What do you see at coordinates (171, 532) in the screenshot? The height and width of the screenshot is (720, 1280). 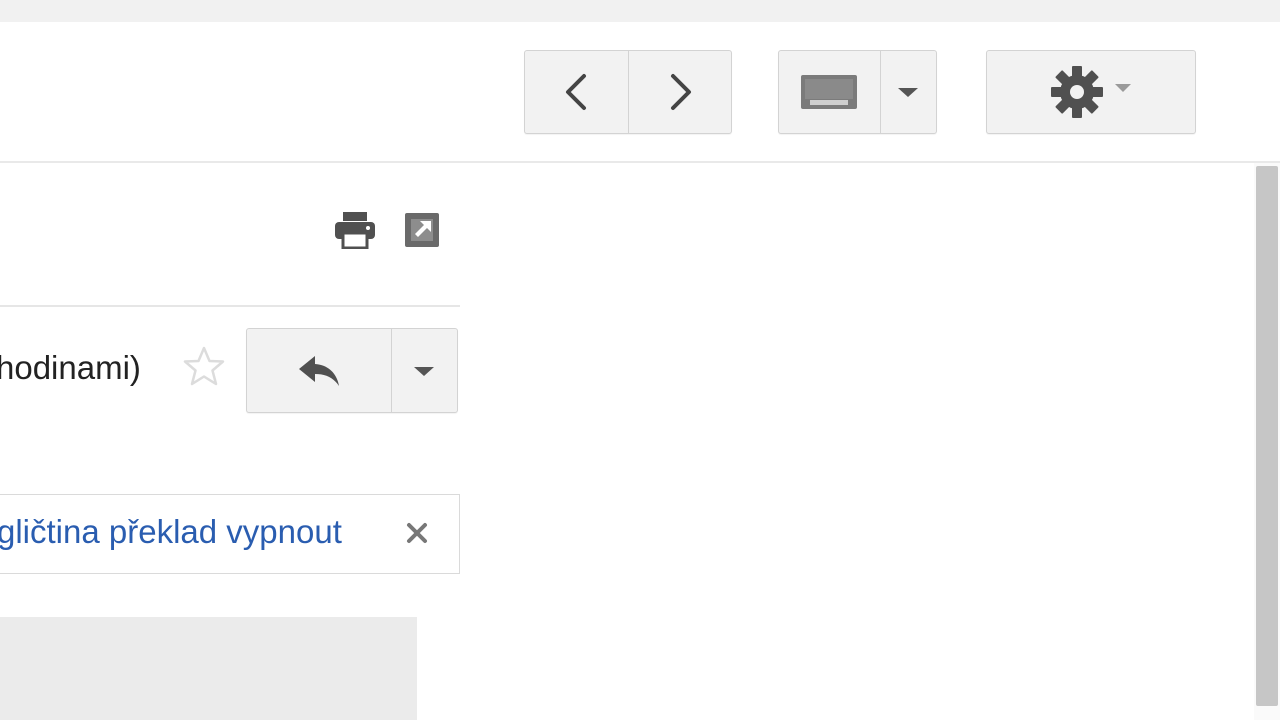 I see `translation-toggle-link: gličtina překlad vypnout` at bounding box center [171, 532].